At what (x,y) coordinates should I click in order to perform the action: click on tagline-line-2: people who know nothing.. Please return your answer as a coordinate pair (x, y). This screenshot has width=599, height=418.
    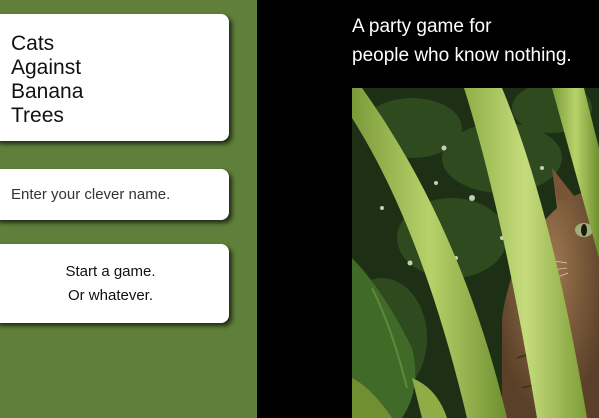
    Looking at the image, I should click on (462, 55).